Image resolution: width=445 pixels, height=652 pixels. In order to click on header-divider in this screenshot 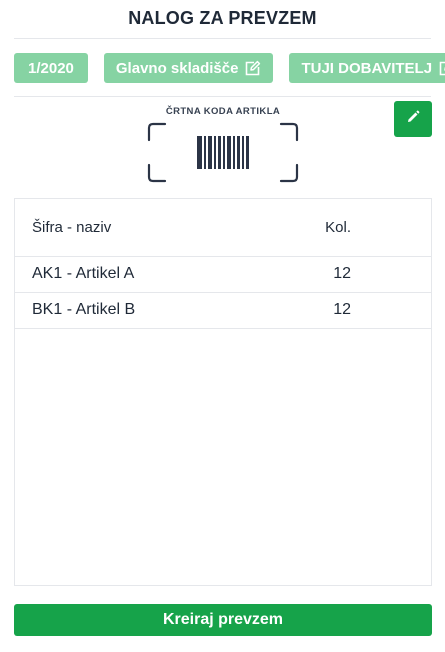, I will do `click(222, 38)`.